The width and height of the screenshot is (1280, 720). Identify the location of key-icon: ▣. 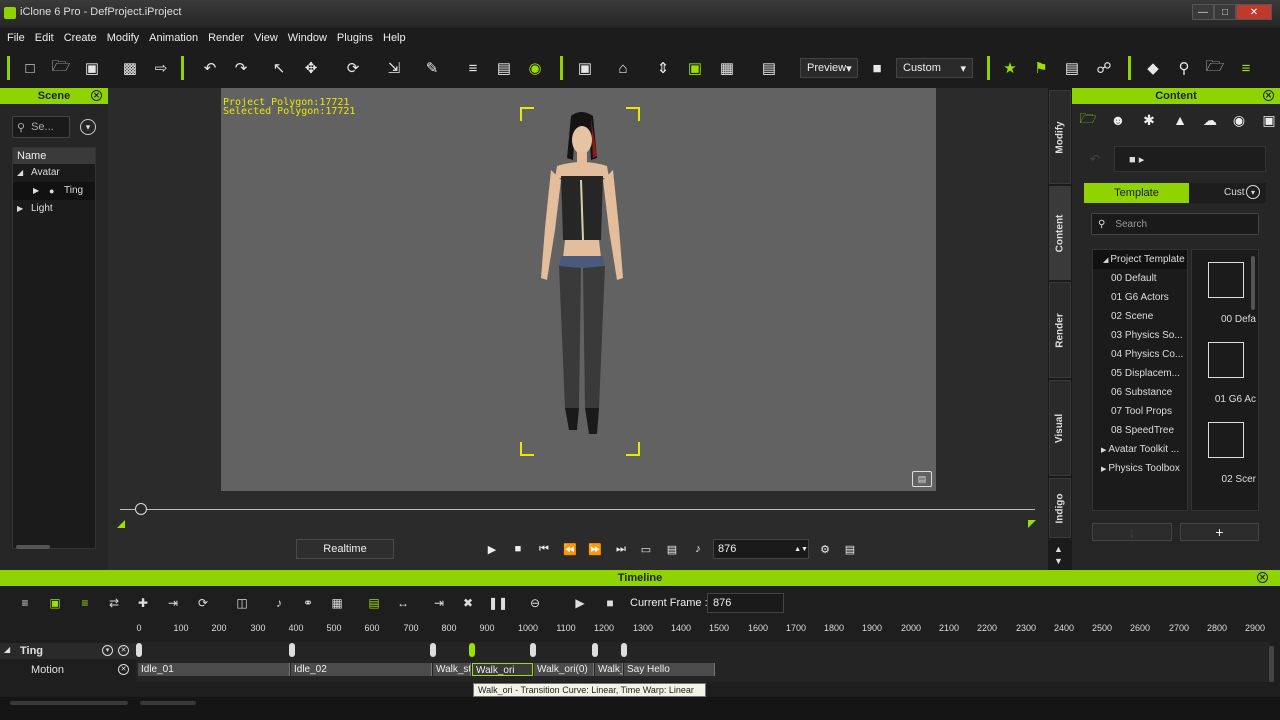
(55, 603).